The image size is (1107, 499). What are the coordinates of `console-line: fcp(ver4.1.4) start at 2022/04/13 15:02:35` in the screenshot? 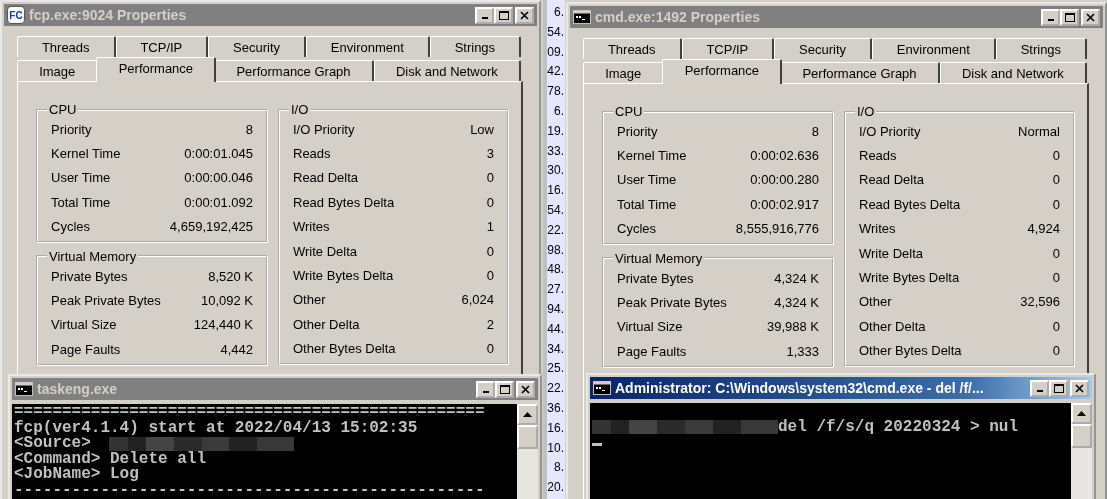 It's located at (216, 428).